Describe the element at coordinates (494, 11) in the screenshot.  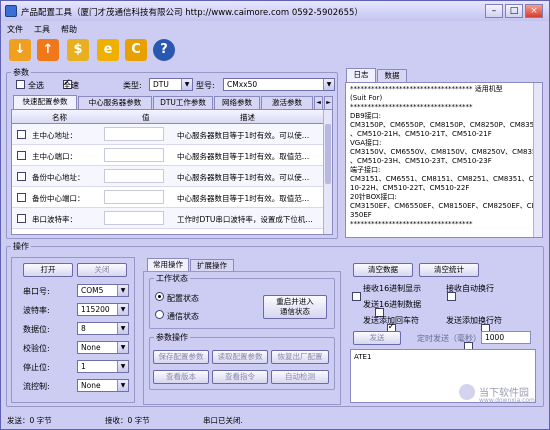
I see `minimize-button: –` at that location.